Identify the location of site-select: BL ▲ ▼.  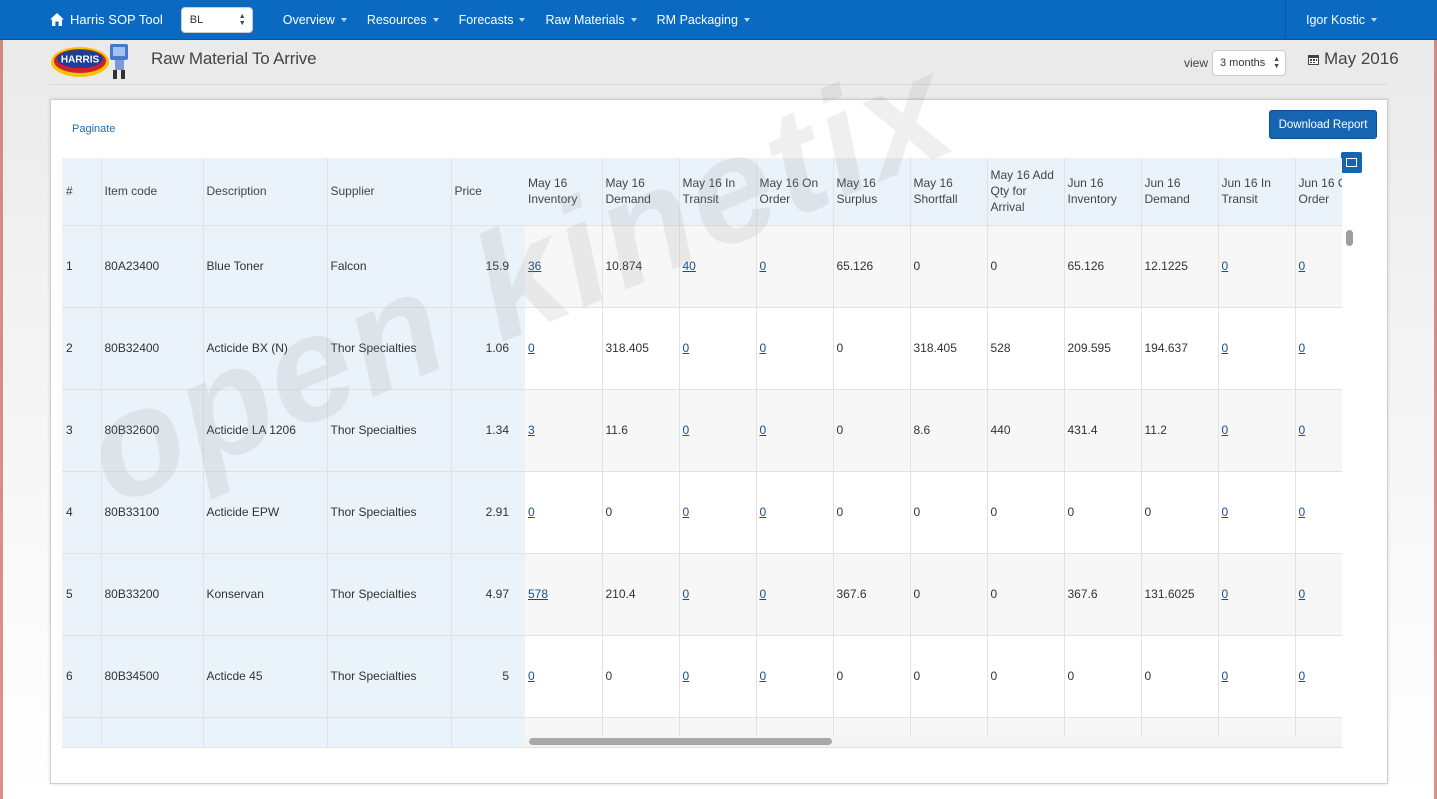
(216, 19).